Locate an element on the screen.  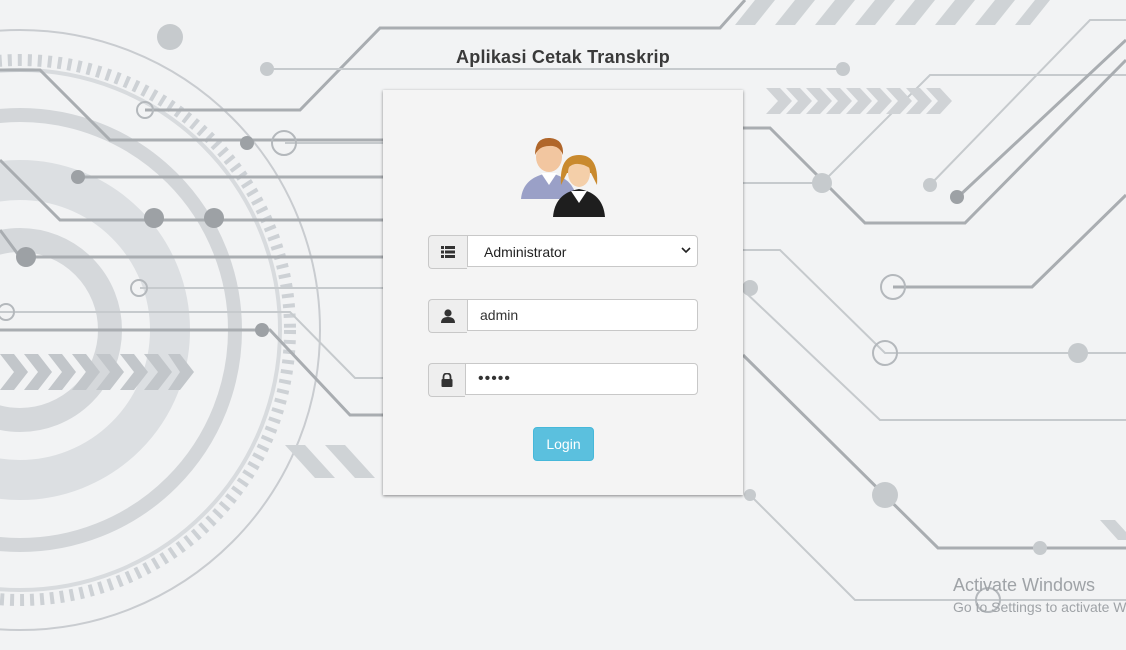
watermark-title: Activate Windows is located at coordinates (1024, 585).